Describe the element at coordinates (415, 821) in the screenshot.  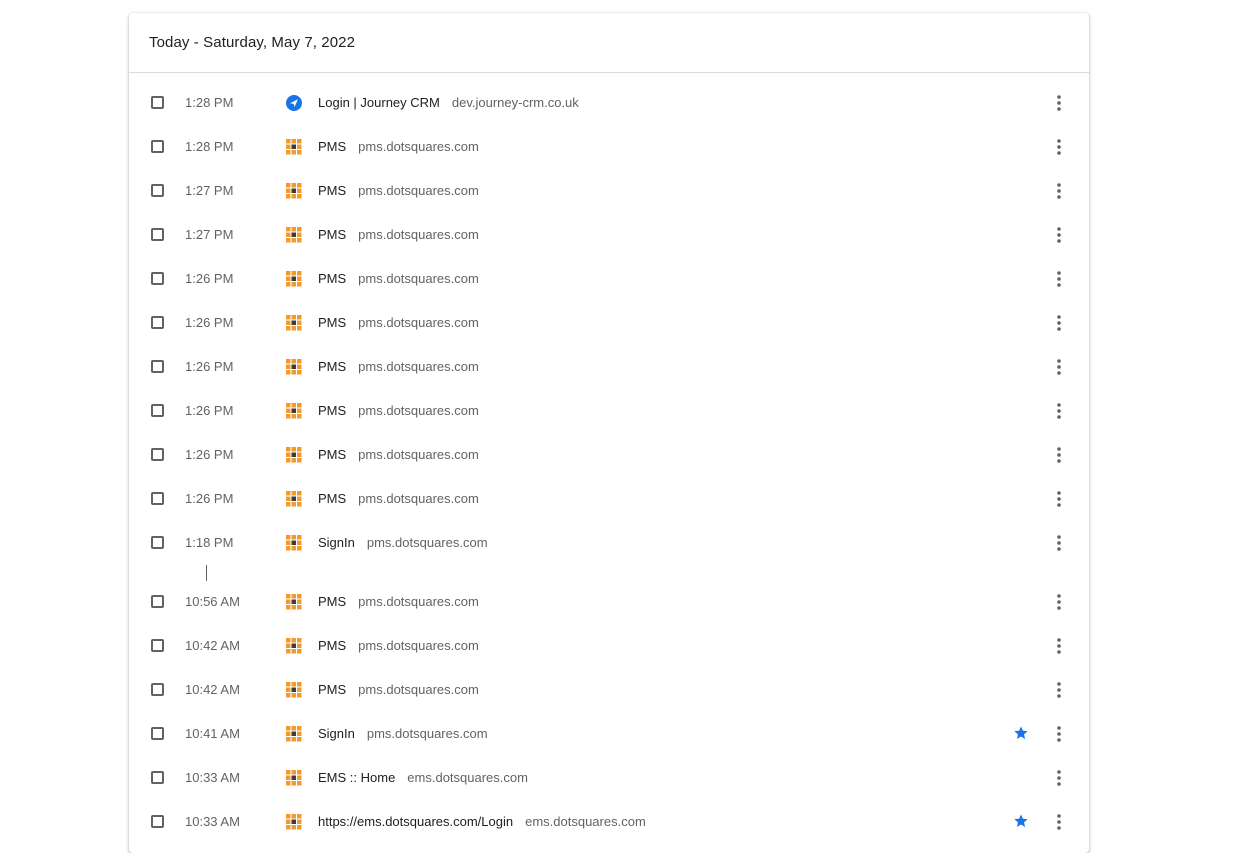
I see `entry-title: https://ems.dotsquares.com/Login` at that location.